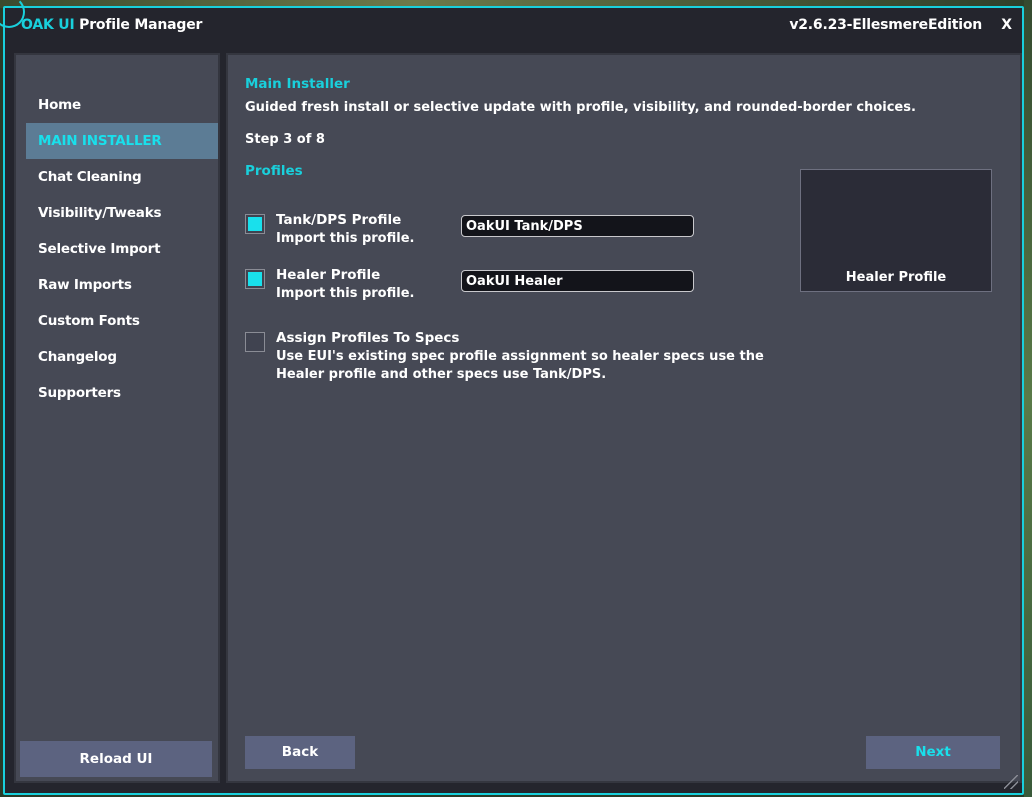 The width and height of the screenshot is (1032, 797). What do you see at coordinates (122, 357) in the screenshot?
I see `sidebar-item-changelog: Changelog` at bounding box center [122, 357].